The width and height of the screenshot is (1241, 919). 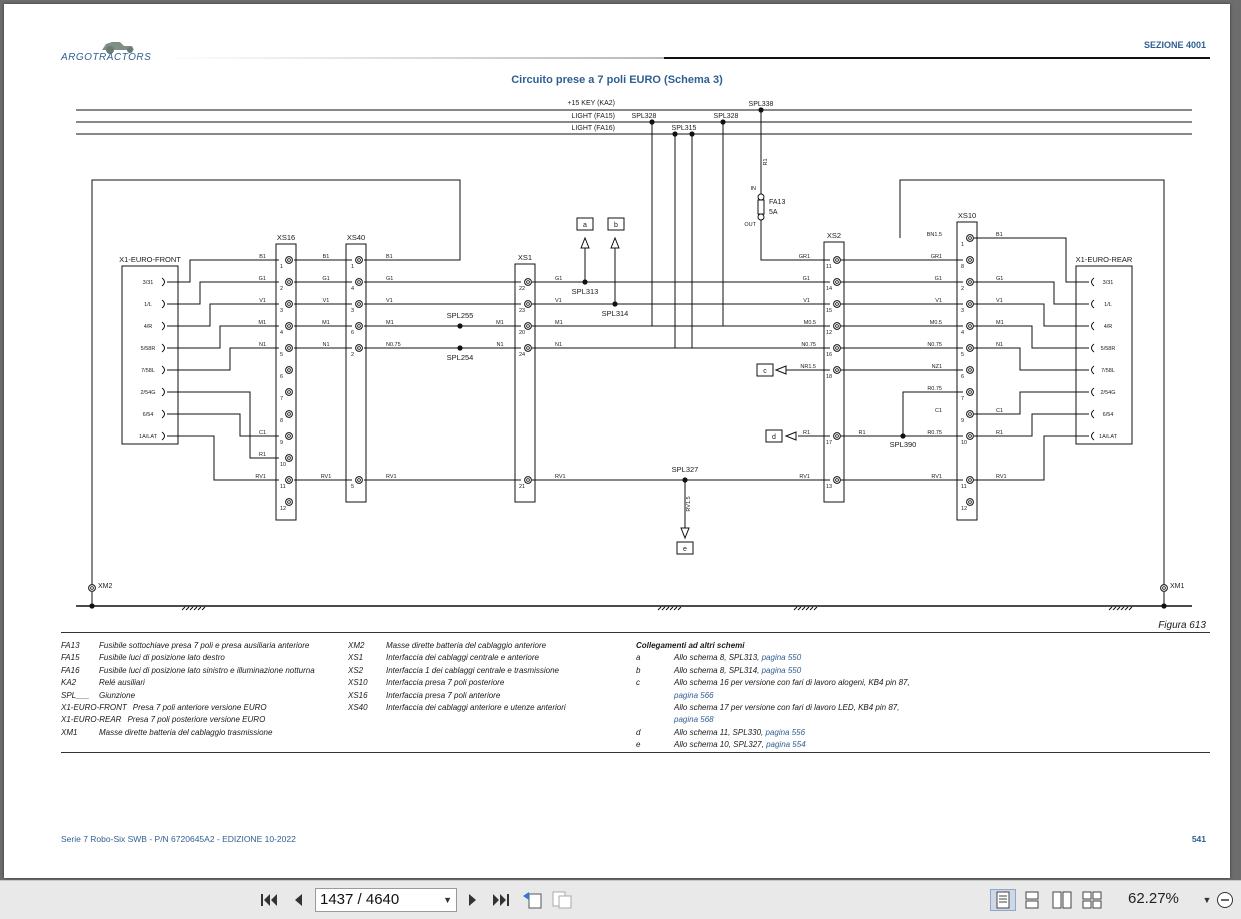 What do you see at coordinates (750, 225) in the screenshot?
I see `fuse-out-label: OUT` at bounding box center [750, 225].